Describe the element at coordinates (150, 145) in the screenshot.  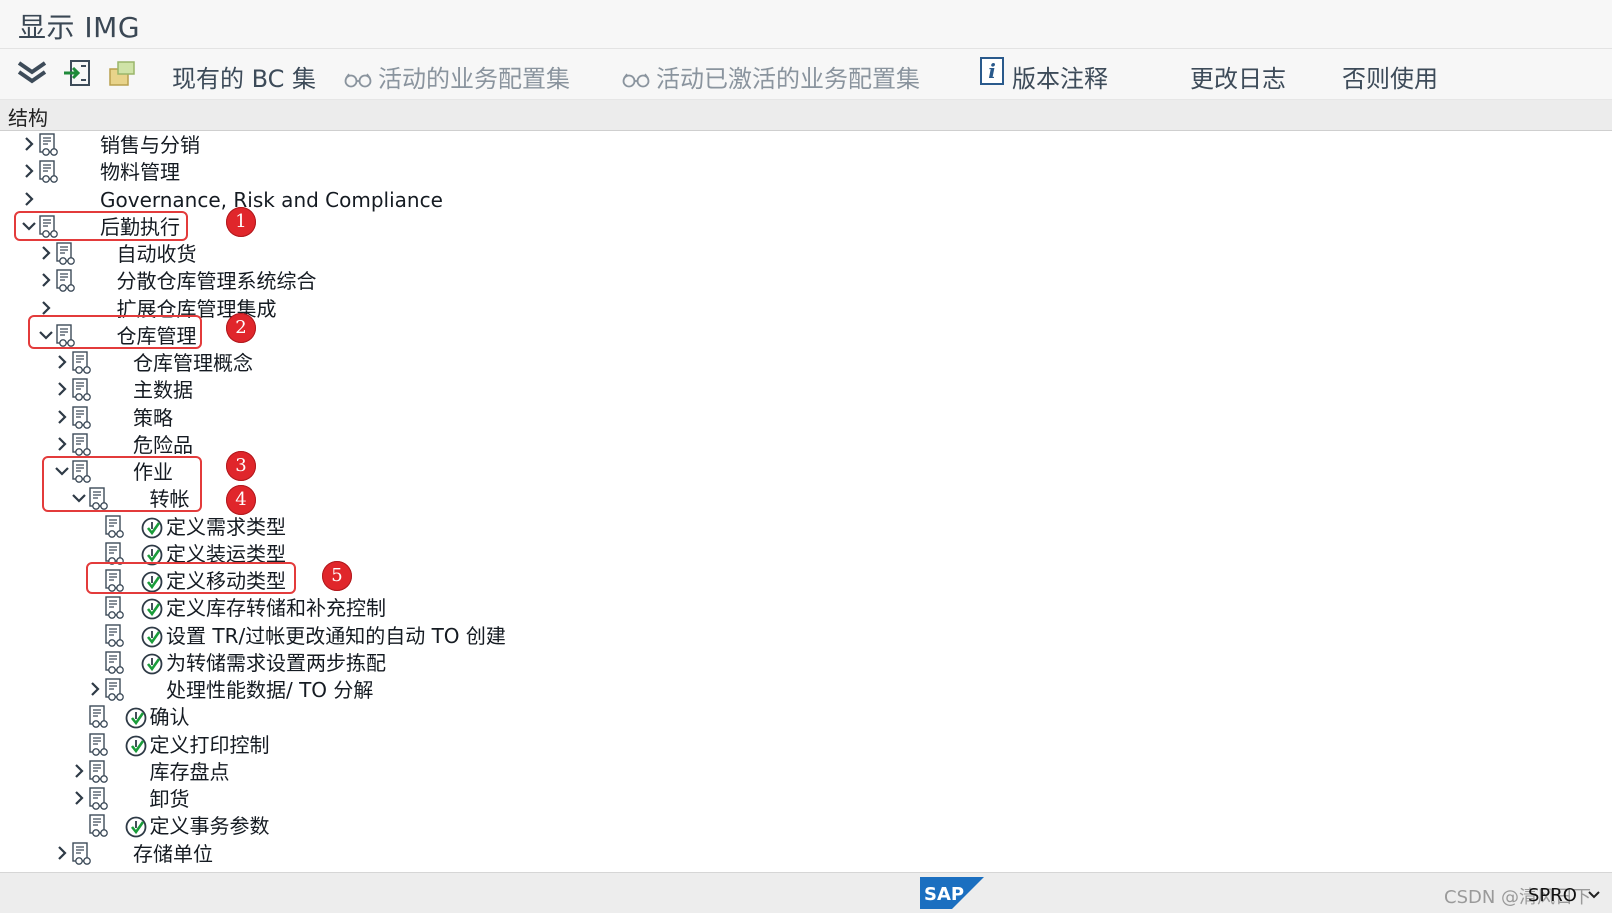
I see `tree-node-label: 销售与分销` at that location.